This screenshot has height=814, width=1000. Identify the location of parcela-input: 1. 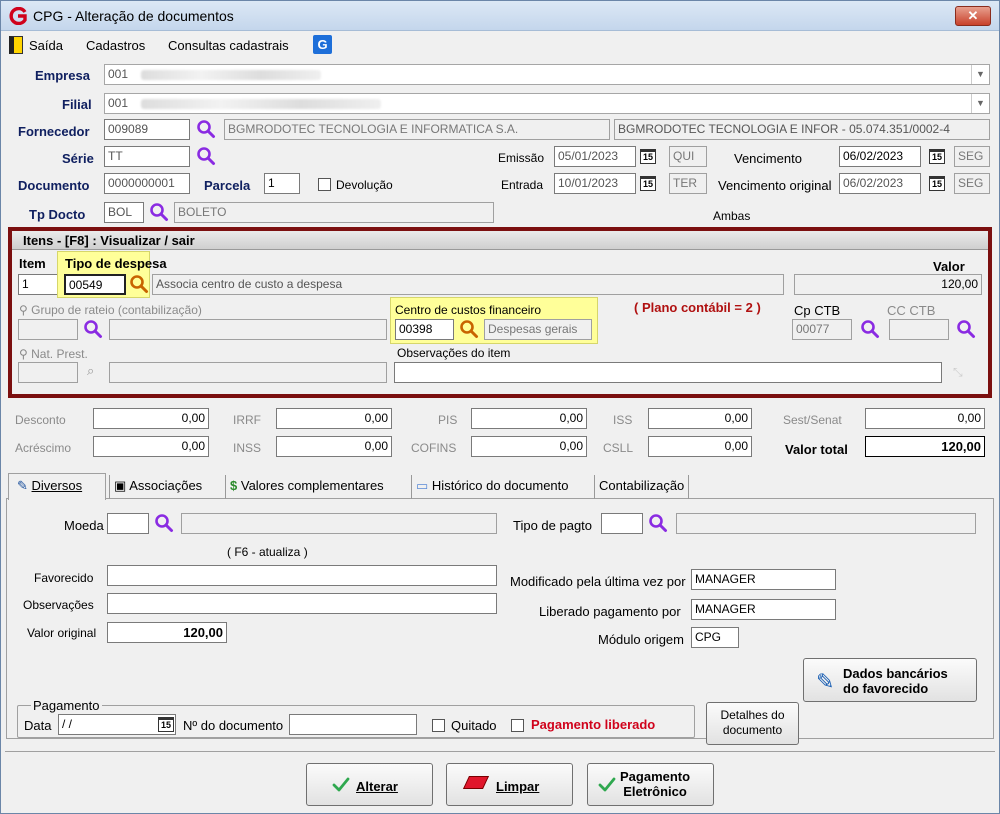
(282, 183).